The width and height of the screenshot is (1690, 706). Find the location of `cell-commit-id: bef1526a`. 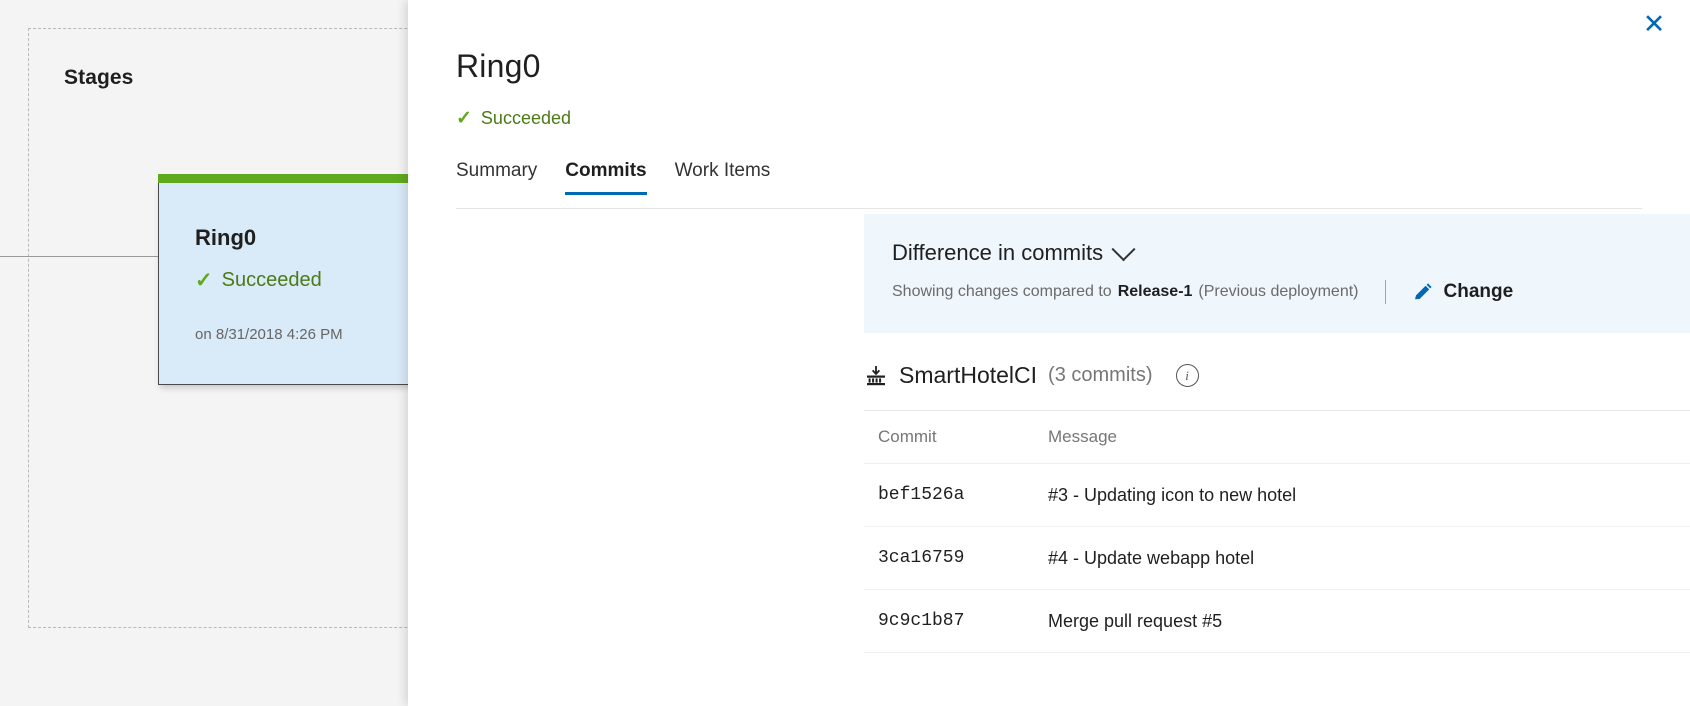

cell-commit-id: bef1526a is located at coordinates (949, 495).